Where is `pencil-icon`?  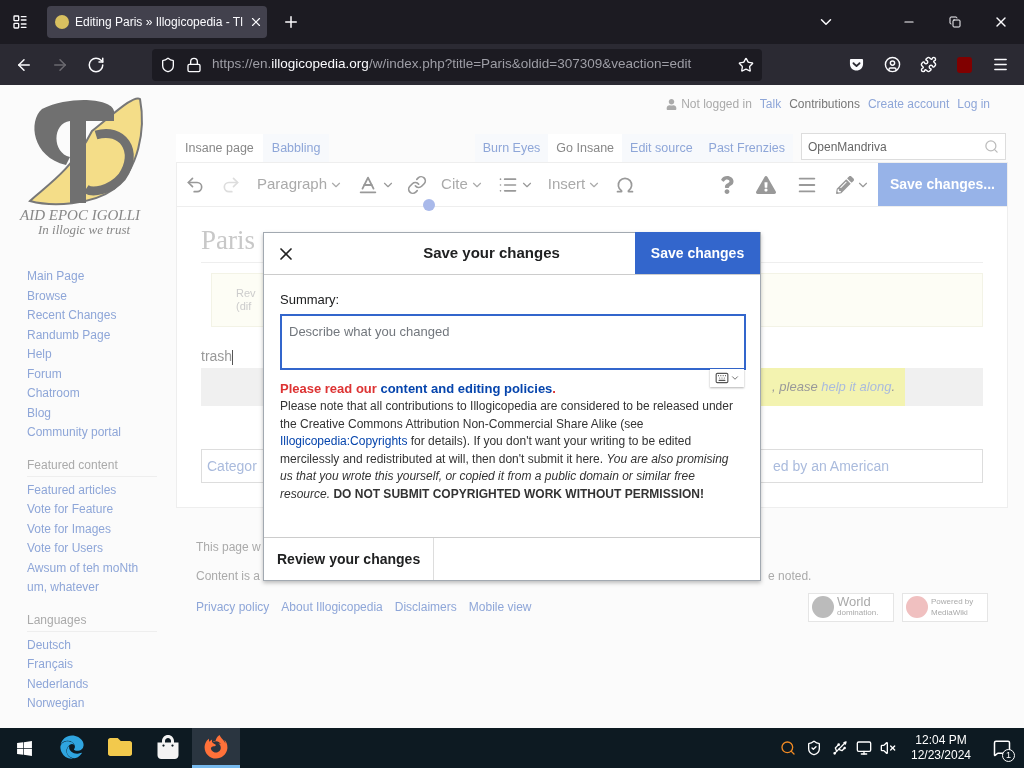 pencil-icon is located at coordinates (844, 184).